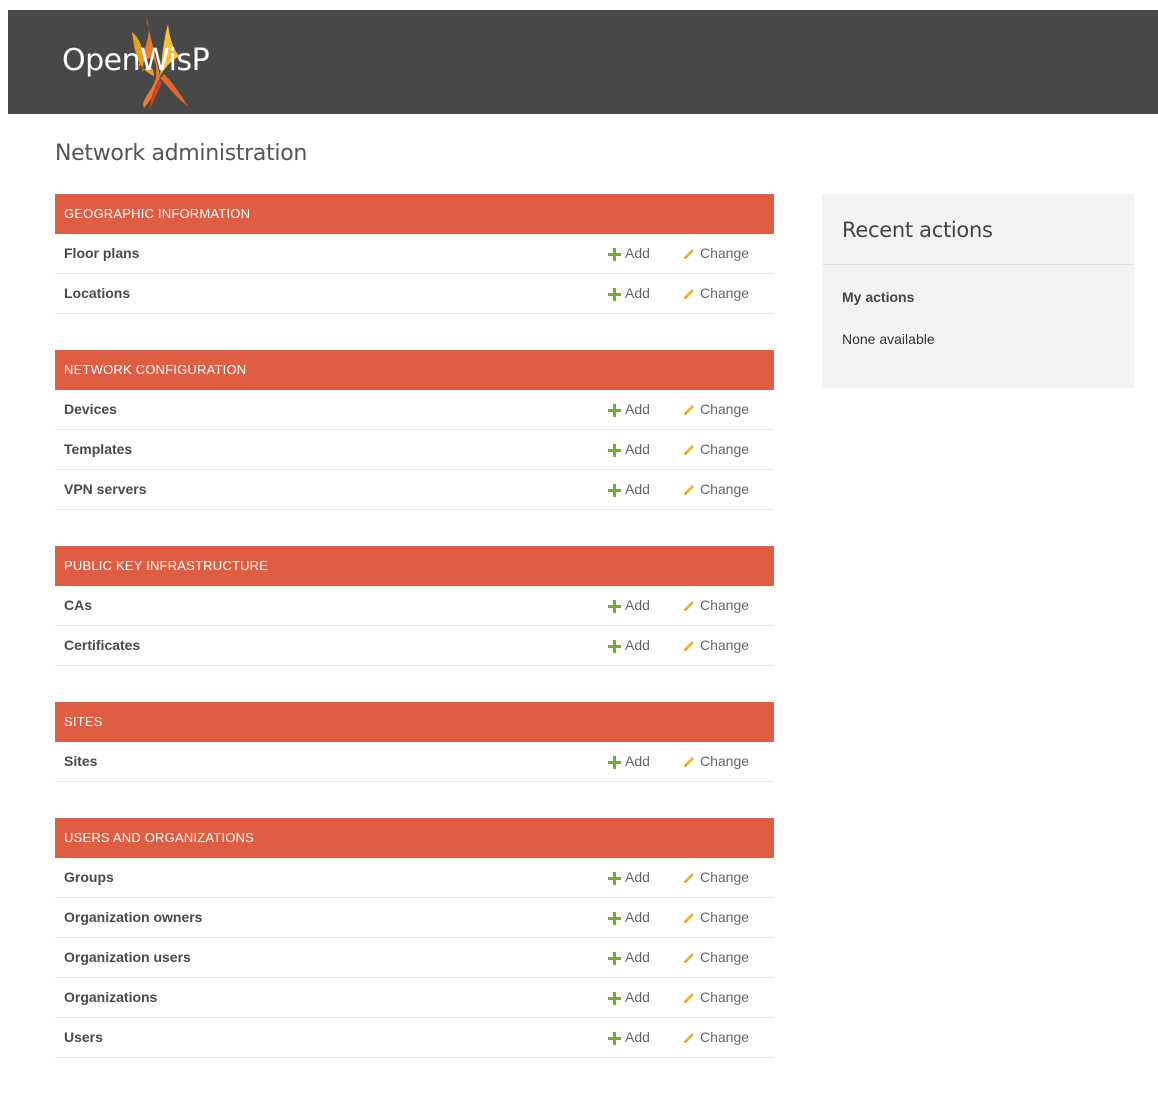 Image resolution: width=1158 pixels, height=1094 pixels. I want to click on model-row: Sites Add Change, so click(414, 762).